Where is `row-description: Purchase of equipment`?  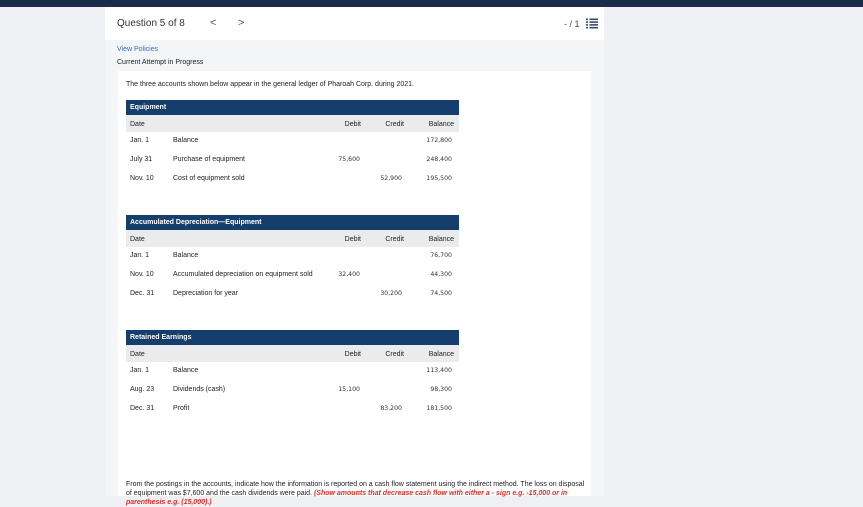
row-description: Purchase of equipment is located at coordinates (209, 159).